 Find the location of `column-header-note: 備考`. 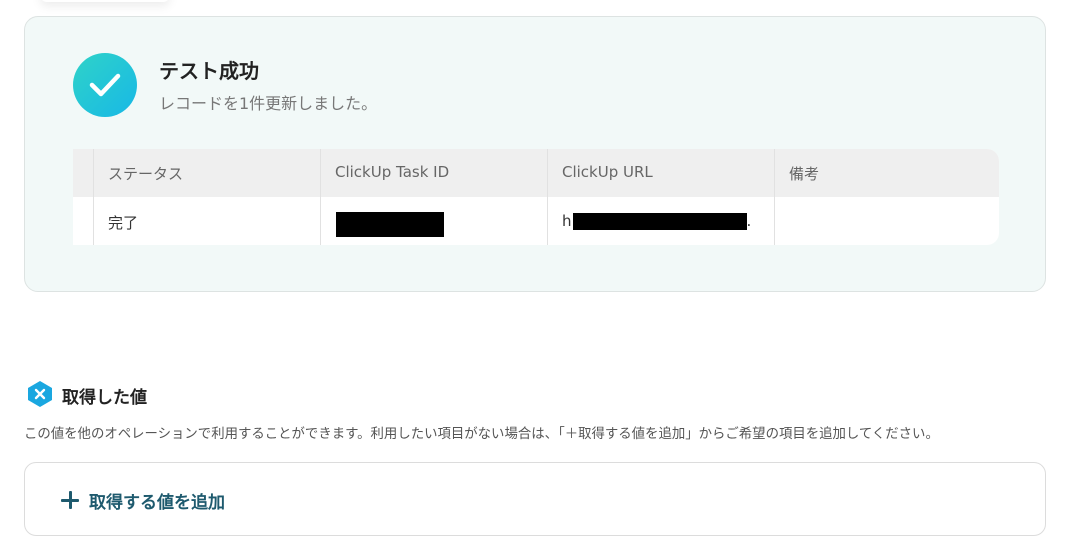

column-header-note: 備考 is located at coordinates (886, 173).